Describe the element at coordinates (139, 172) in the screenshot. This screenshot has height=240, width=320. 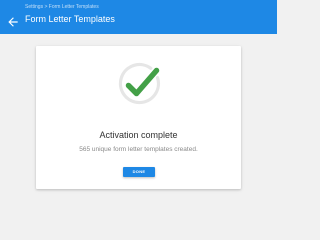
I see `done-button: DONE` at that location.